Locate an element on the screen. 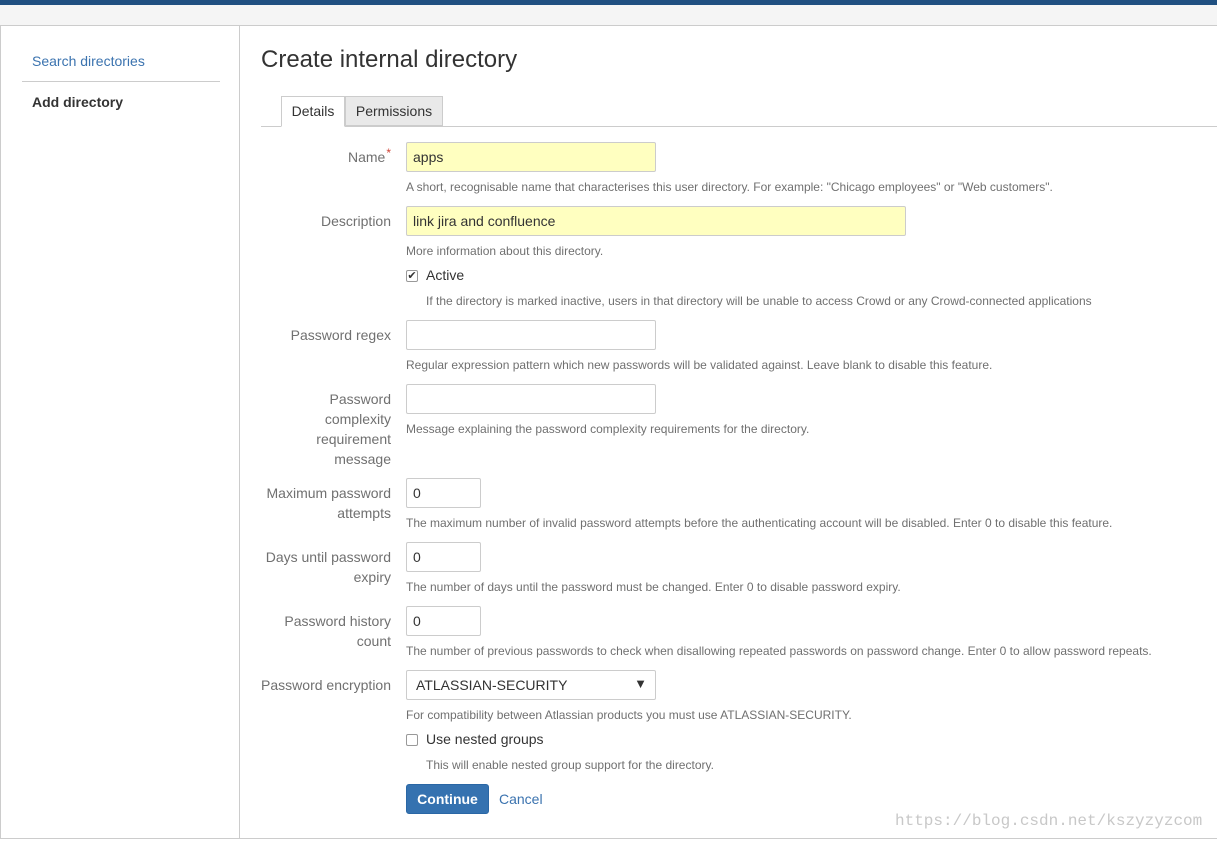 The height and width of the screenshot is (841, 1217). active-label: Active is located at coordinates (445, 275).